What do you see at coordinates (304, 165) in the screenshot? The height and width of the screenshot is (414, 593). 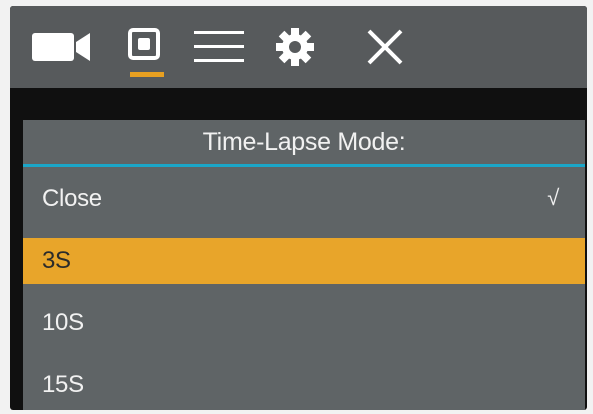 I see `title-divider` at bounding box center [304, 165].